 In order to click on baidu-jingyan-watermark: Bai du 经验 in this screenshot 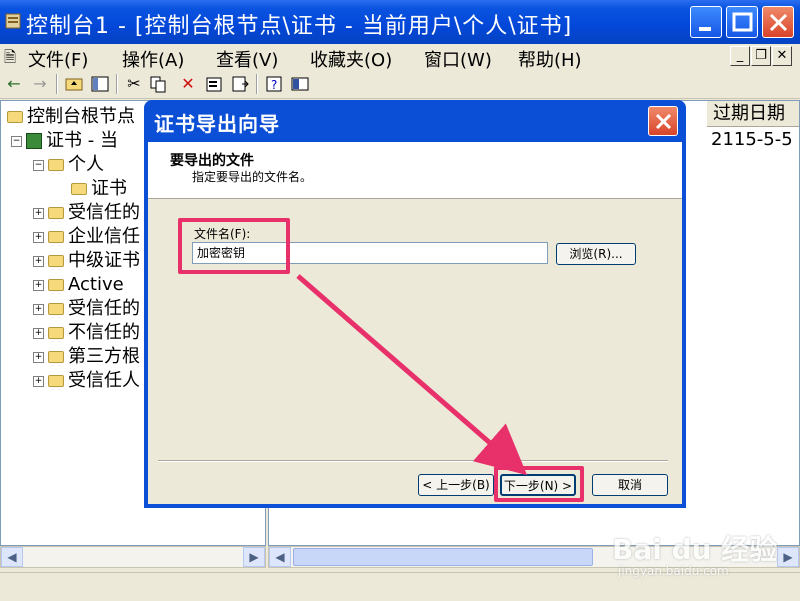, I will do `click(695, 549)`.